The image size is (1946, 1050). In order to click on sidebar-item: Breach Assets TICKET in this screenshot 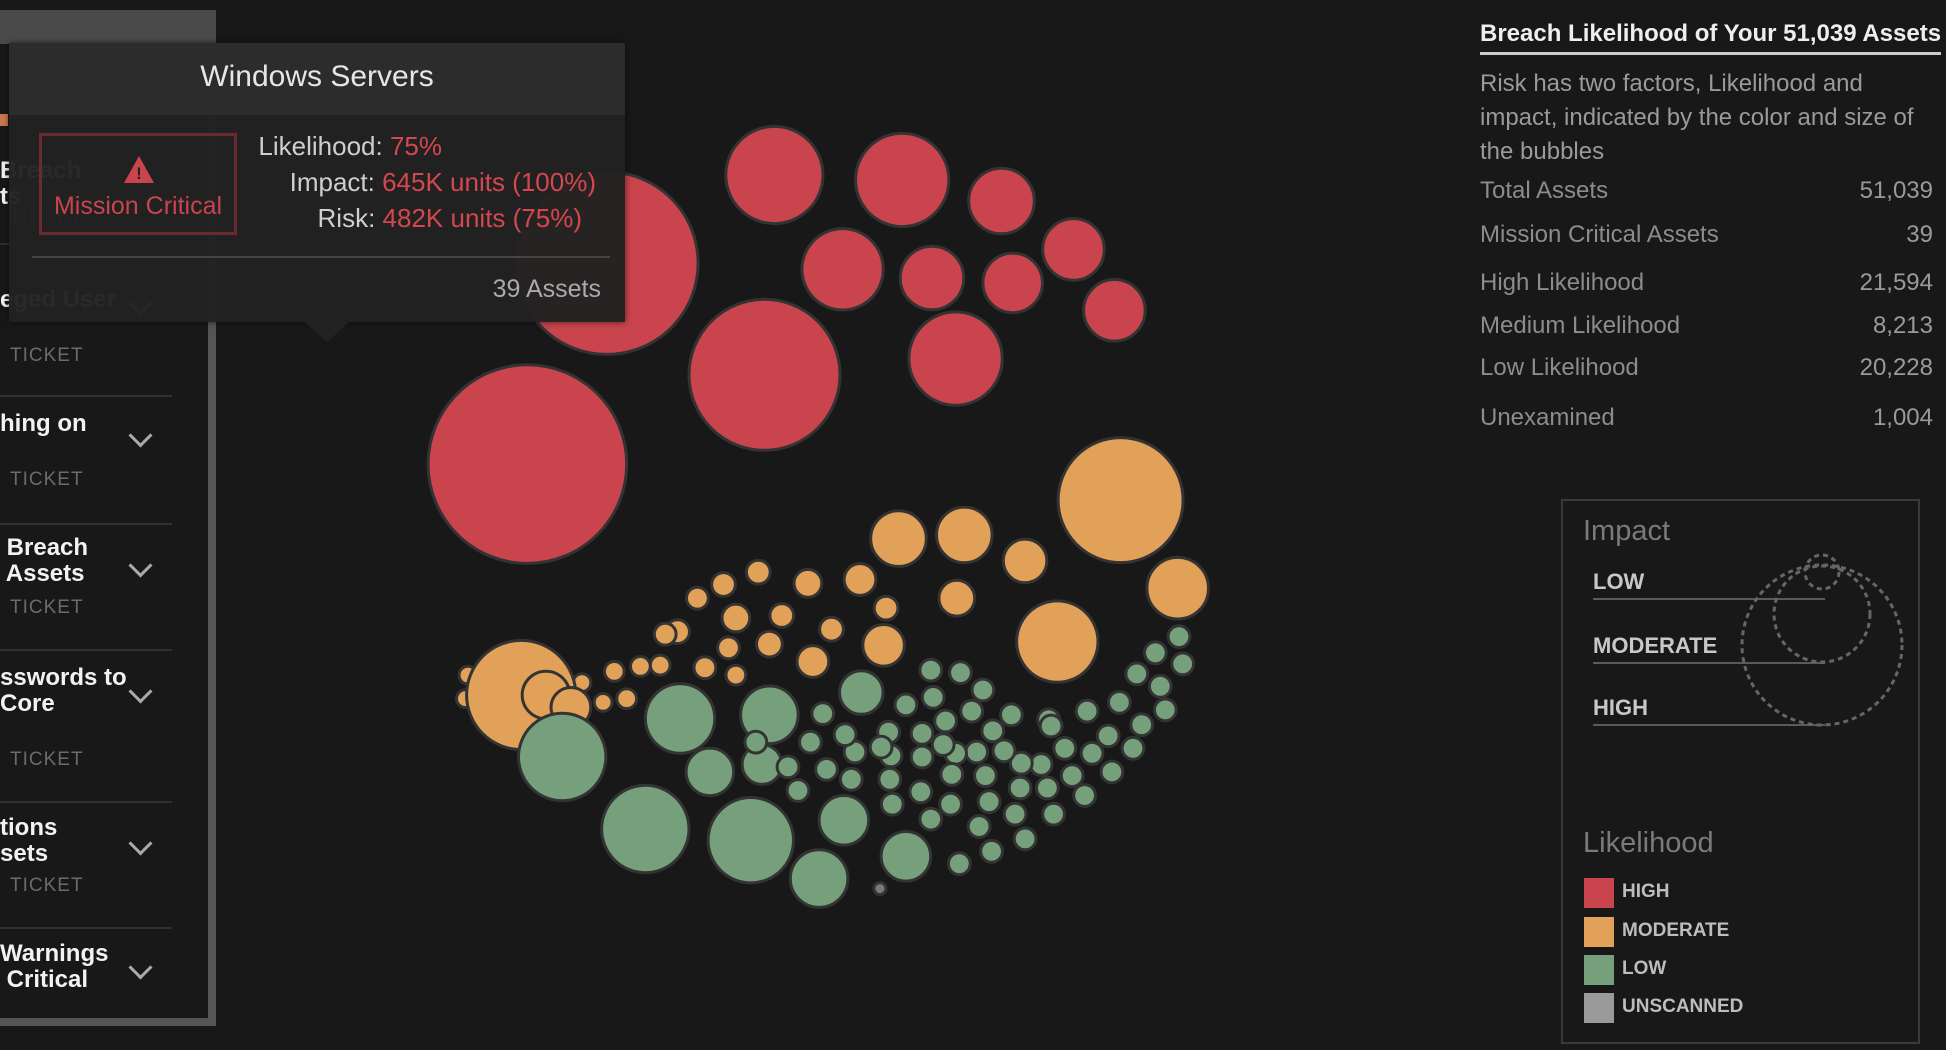, I will do `click(86, 588)`.